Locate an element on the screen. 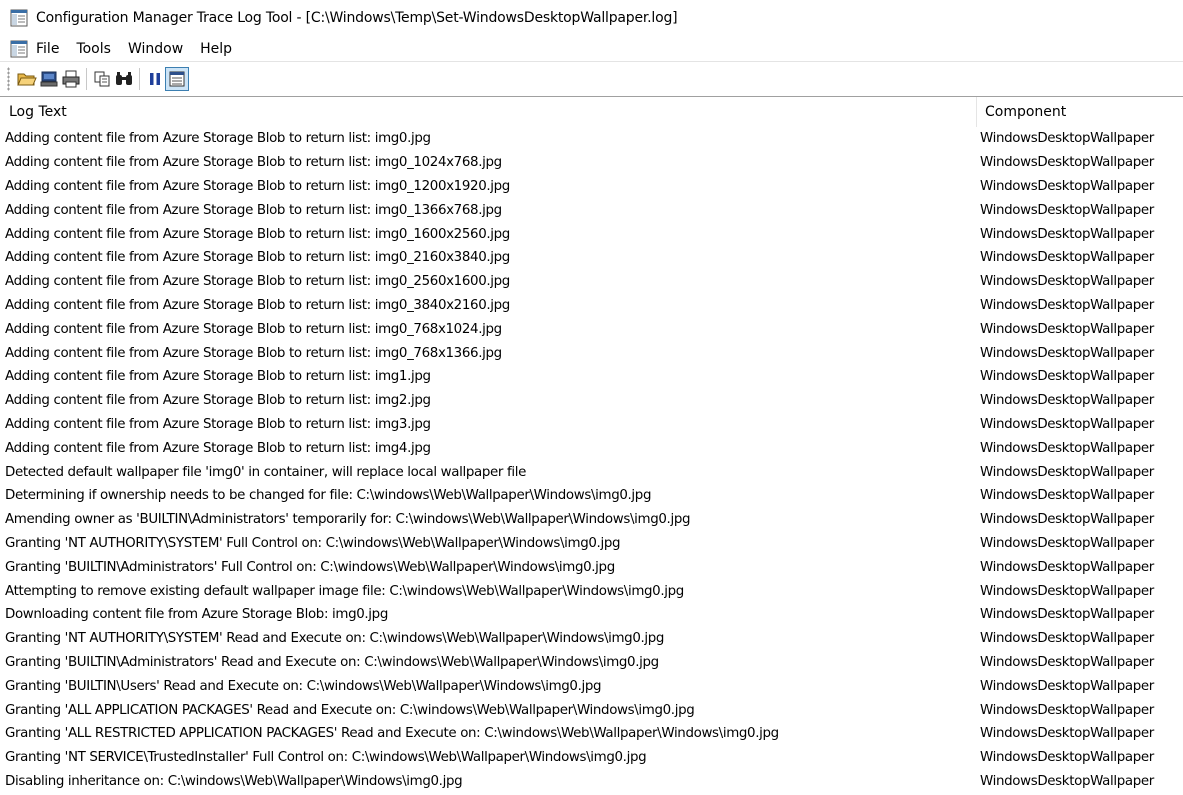  toolbar-separator is located at coordinates (139, 78).